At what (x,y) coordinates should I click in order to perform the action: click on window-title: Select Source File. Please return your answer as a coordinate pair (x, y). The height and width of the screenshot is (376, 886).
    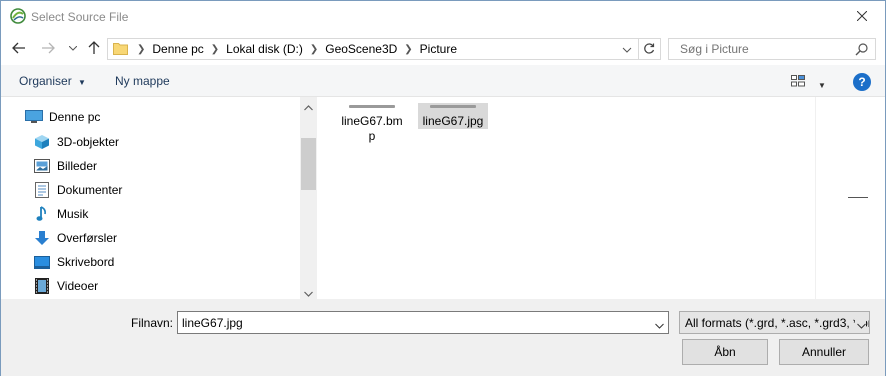
    Looking at the image, I should click on (80, 17).